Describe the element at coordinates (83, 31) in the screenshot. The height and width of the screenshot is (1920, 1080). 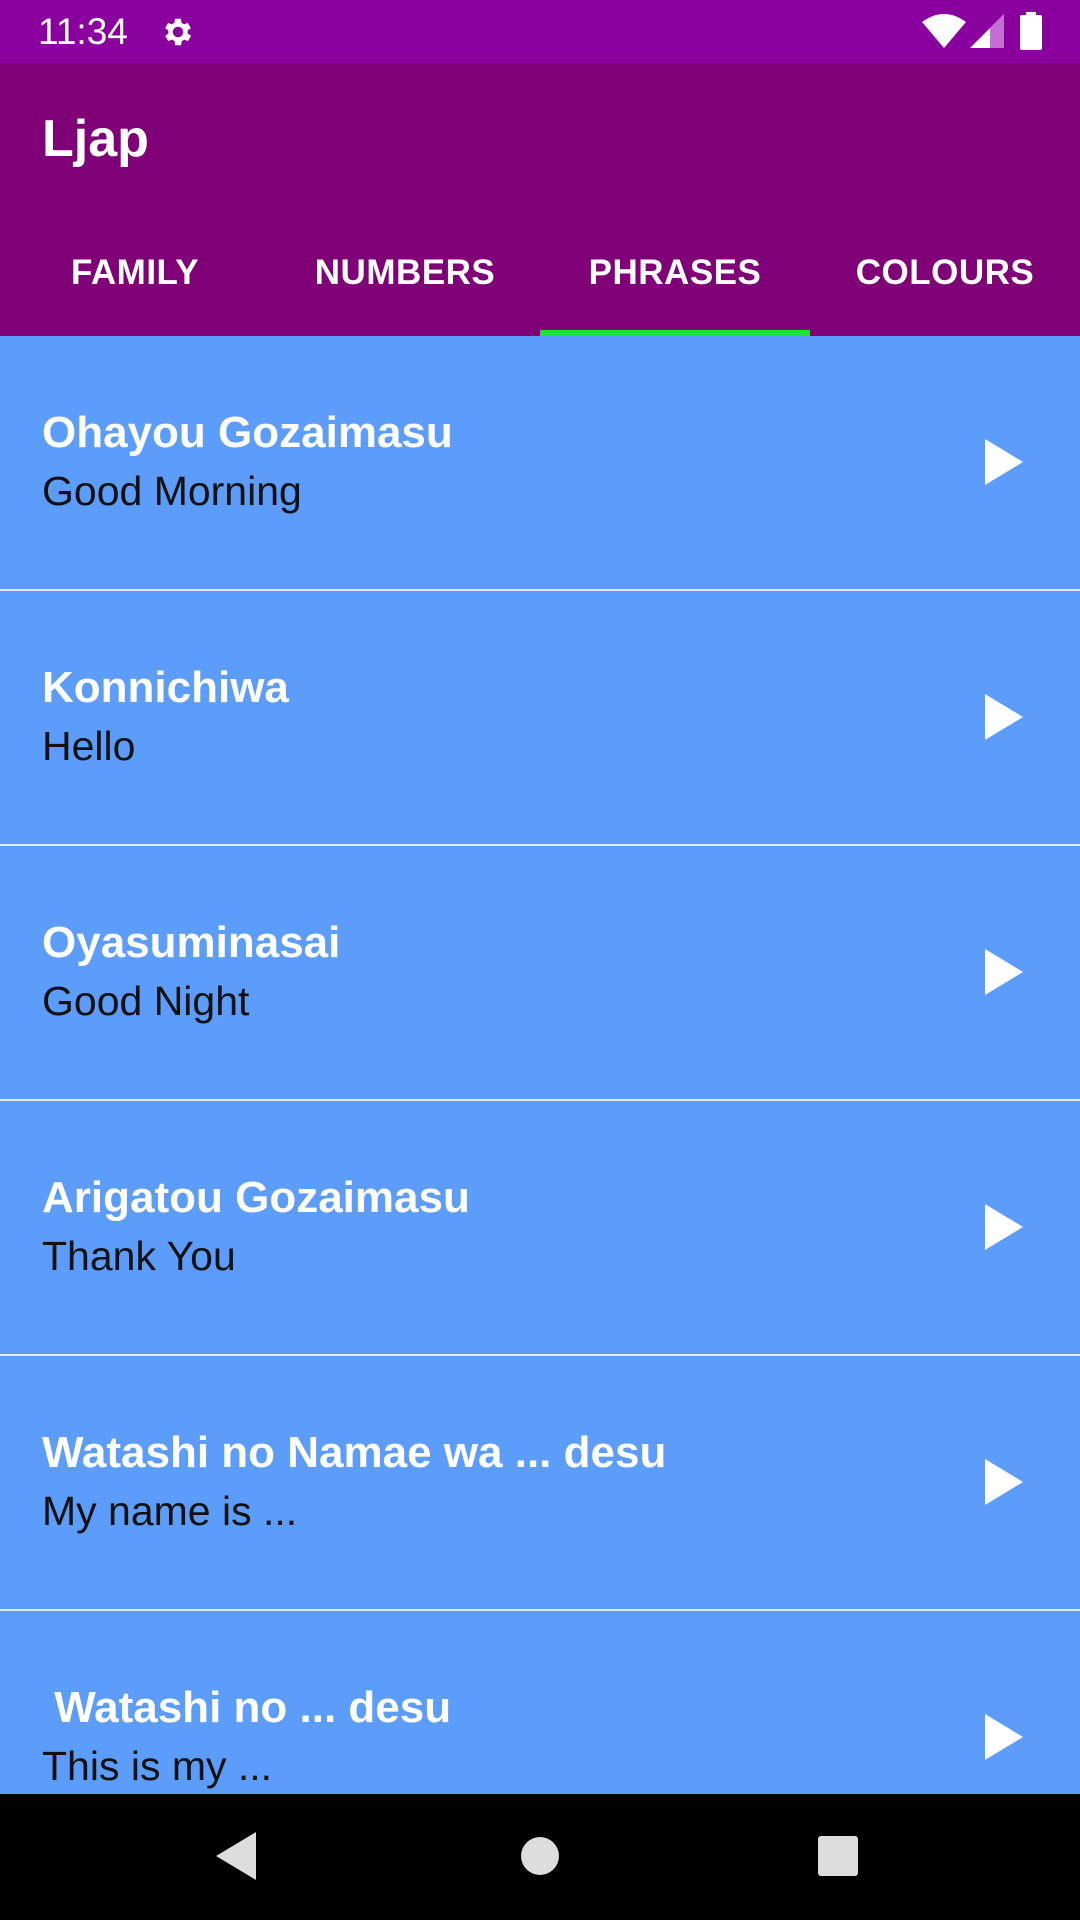
I see `status-time: 11:34` at that location.